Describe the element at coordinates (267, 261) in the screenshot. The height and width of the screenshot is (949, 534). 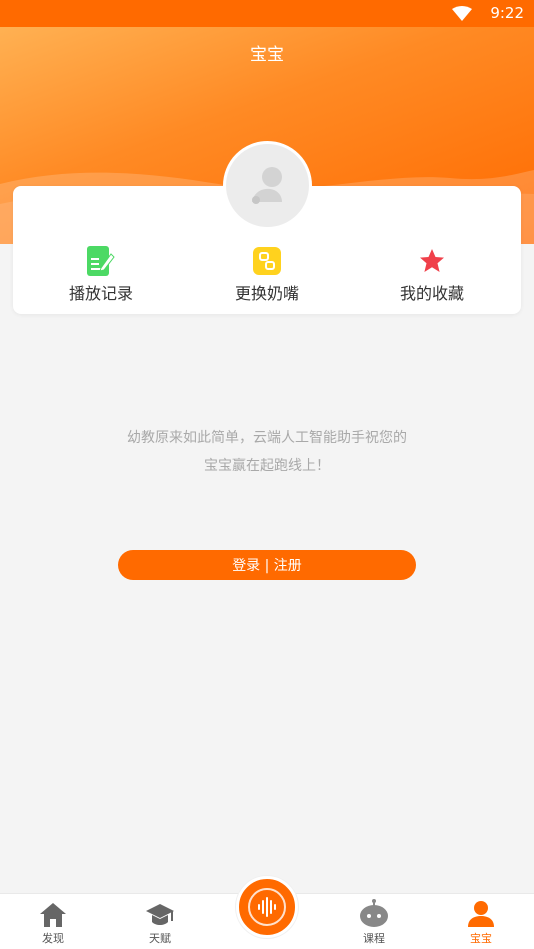
I see `pacifier-icon` at that location.